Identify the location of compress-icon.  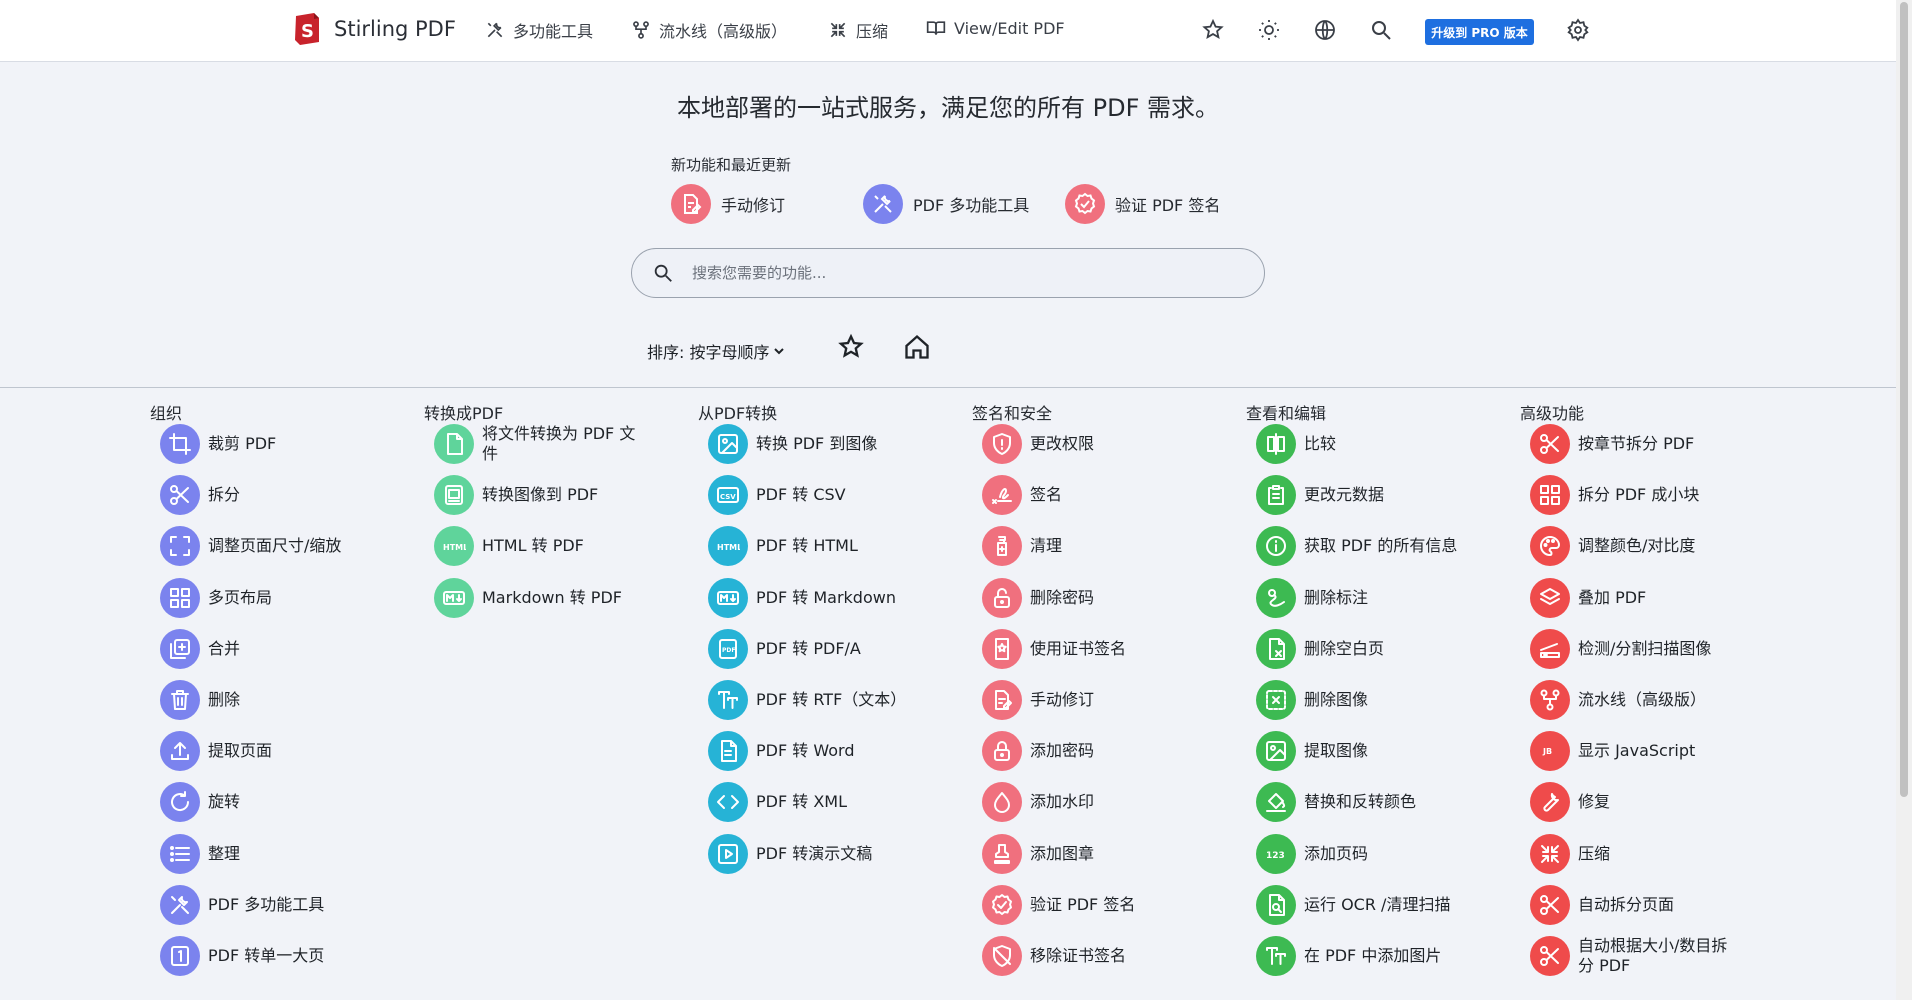
(838, 30).